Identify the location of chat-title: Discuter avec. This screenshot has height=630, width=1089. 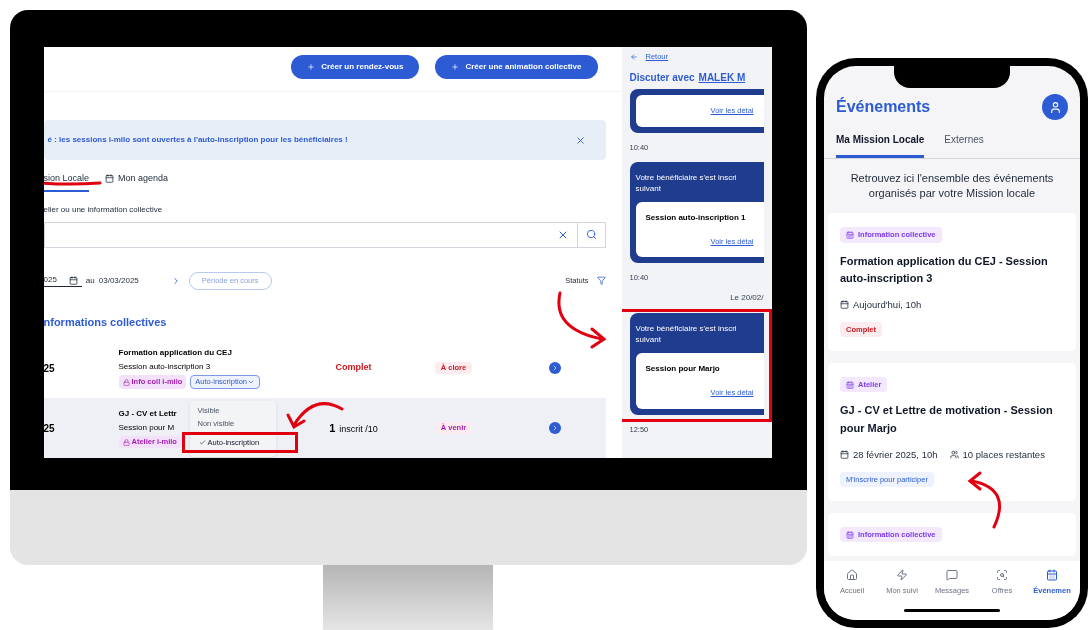
(662, 78).